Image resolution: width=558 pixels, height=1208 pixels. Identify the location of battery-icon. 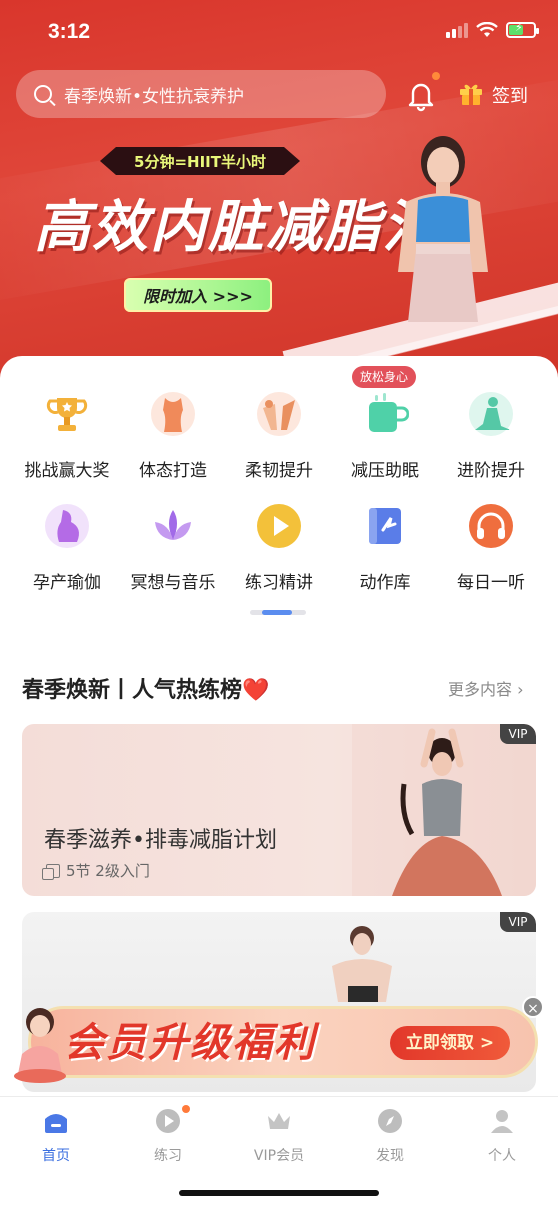
(522, 29).